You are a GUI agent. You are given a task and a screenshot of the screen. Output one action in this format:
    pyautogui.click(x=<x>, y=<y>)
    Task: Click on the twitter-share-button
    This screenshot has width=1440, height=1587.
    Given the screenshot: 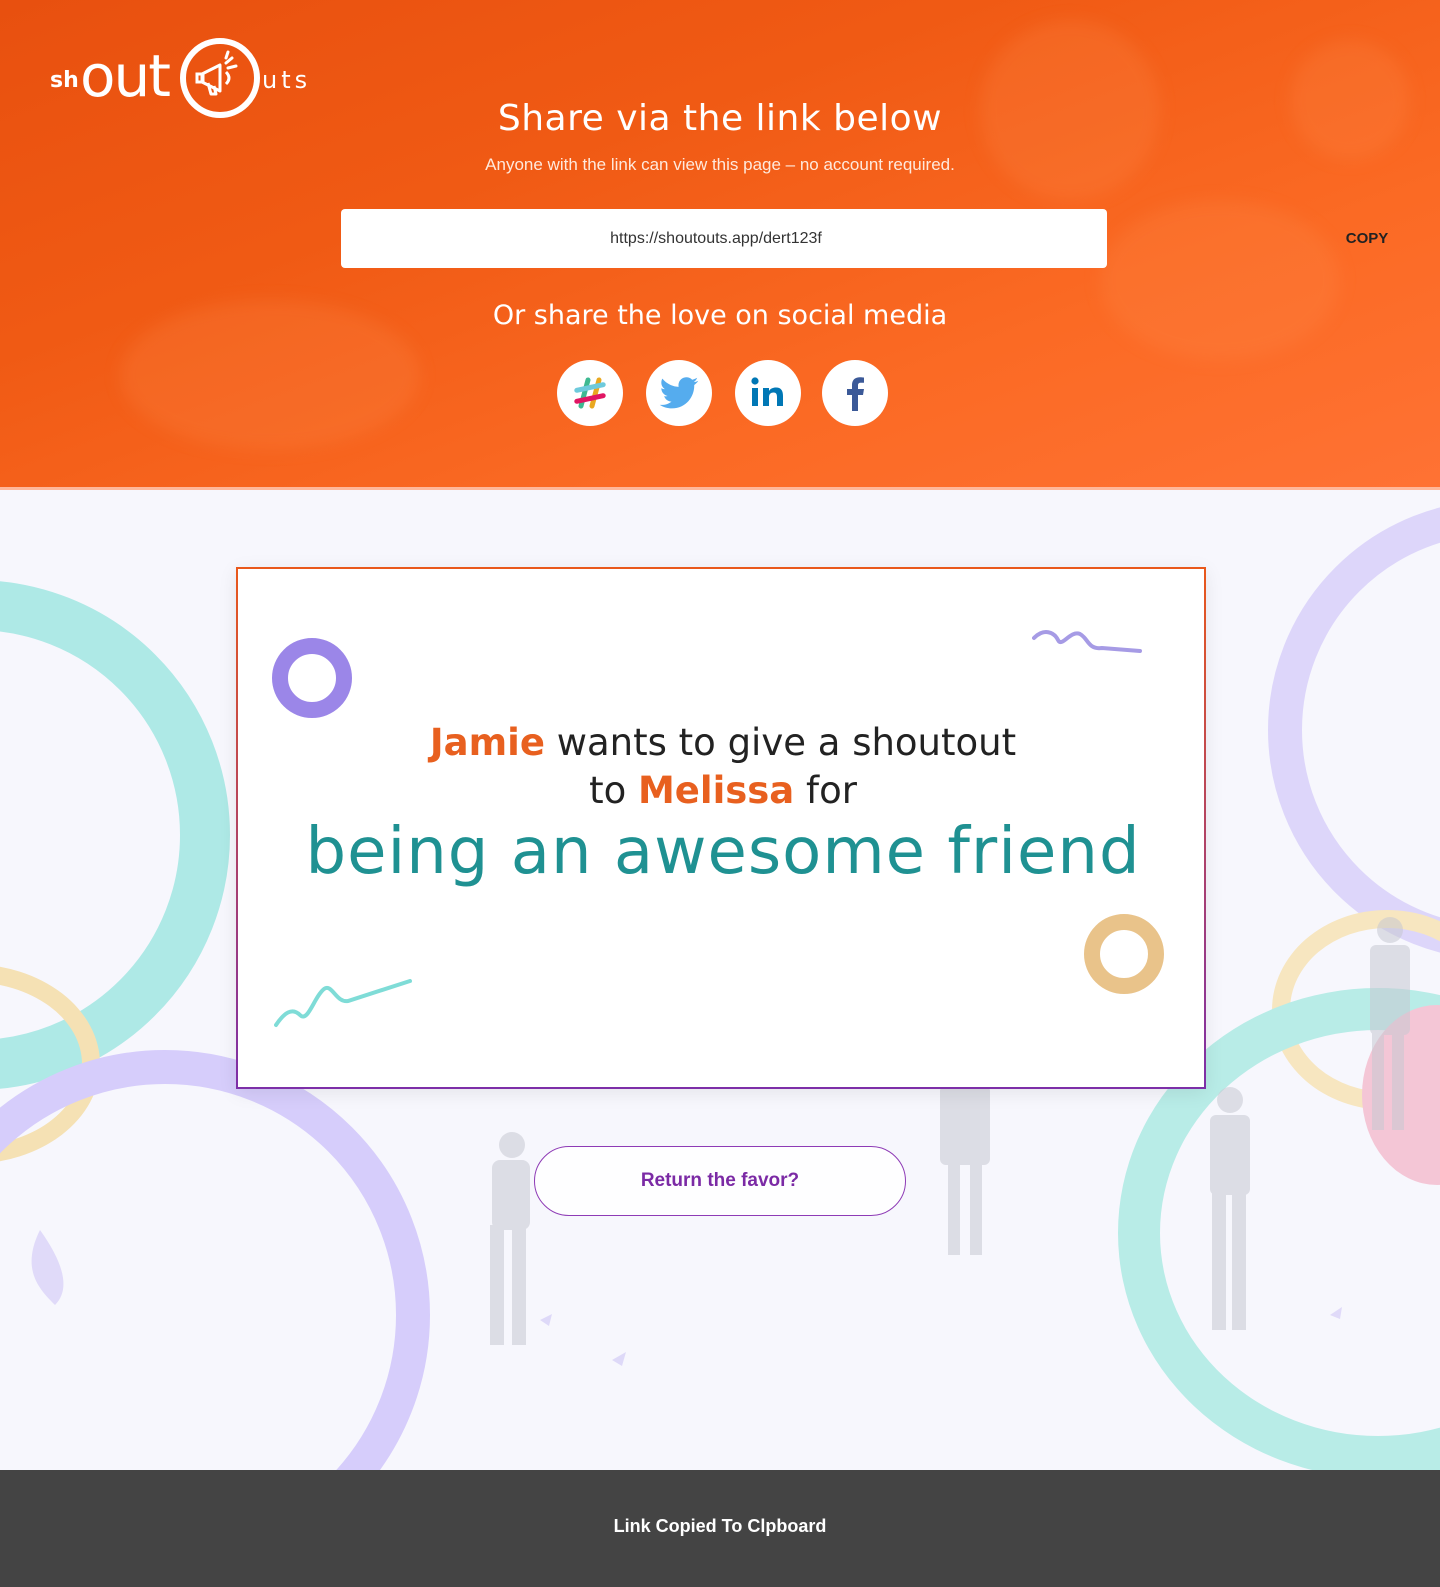 What is the action you would take?
    pyautogui.click(x=679, y=393)
    